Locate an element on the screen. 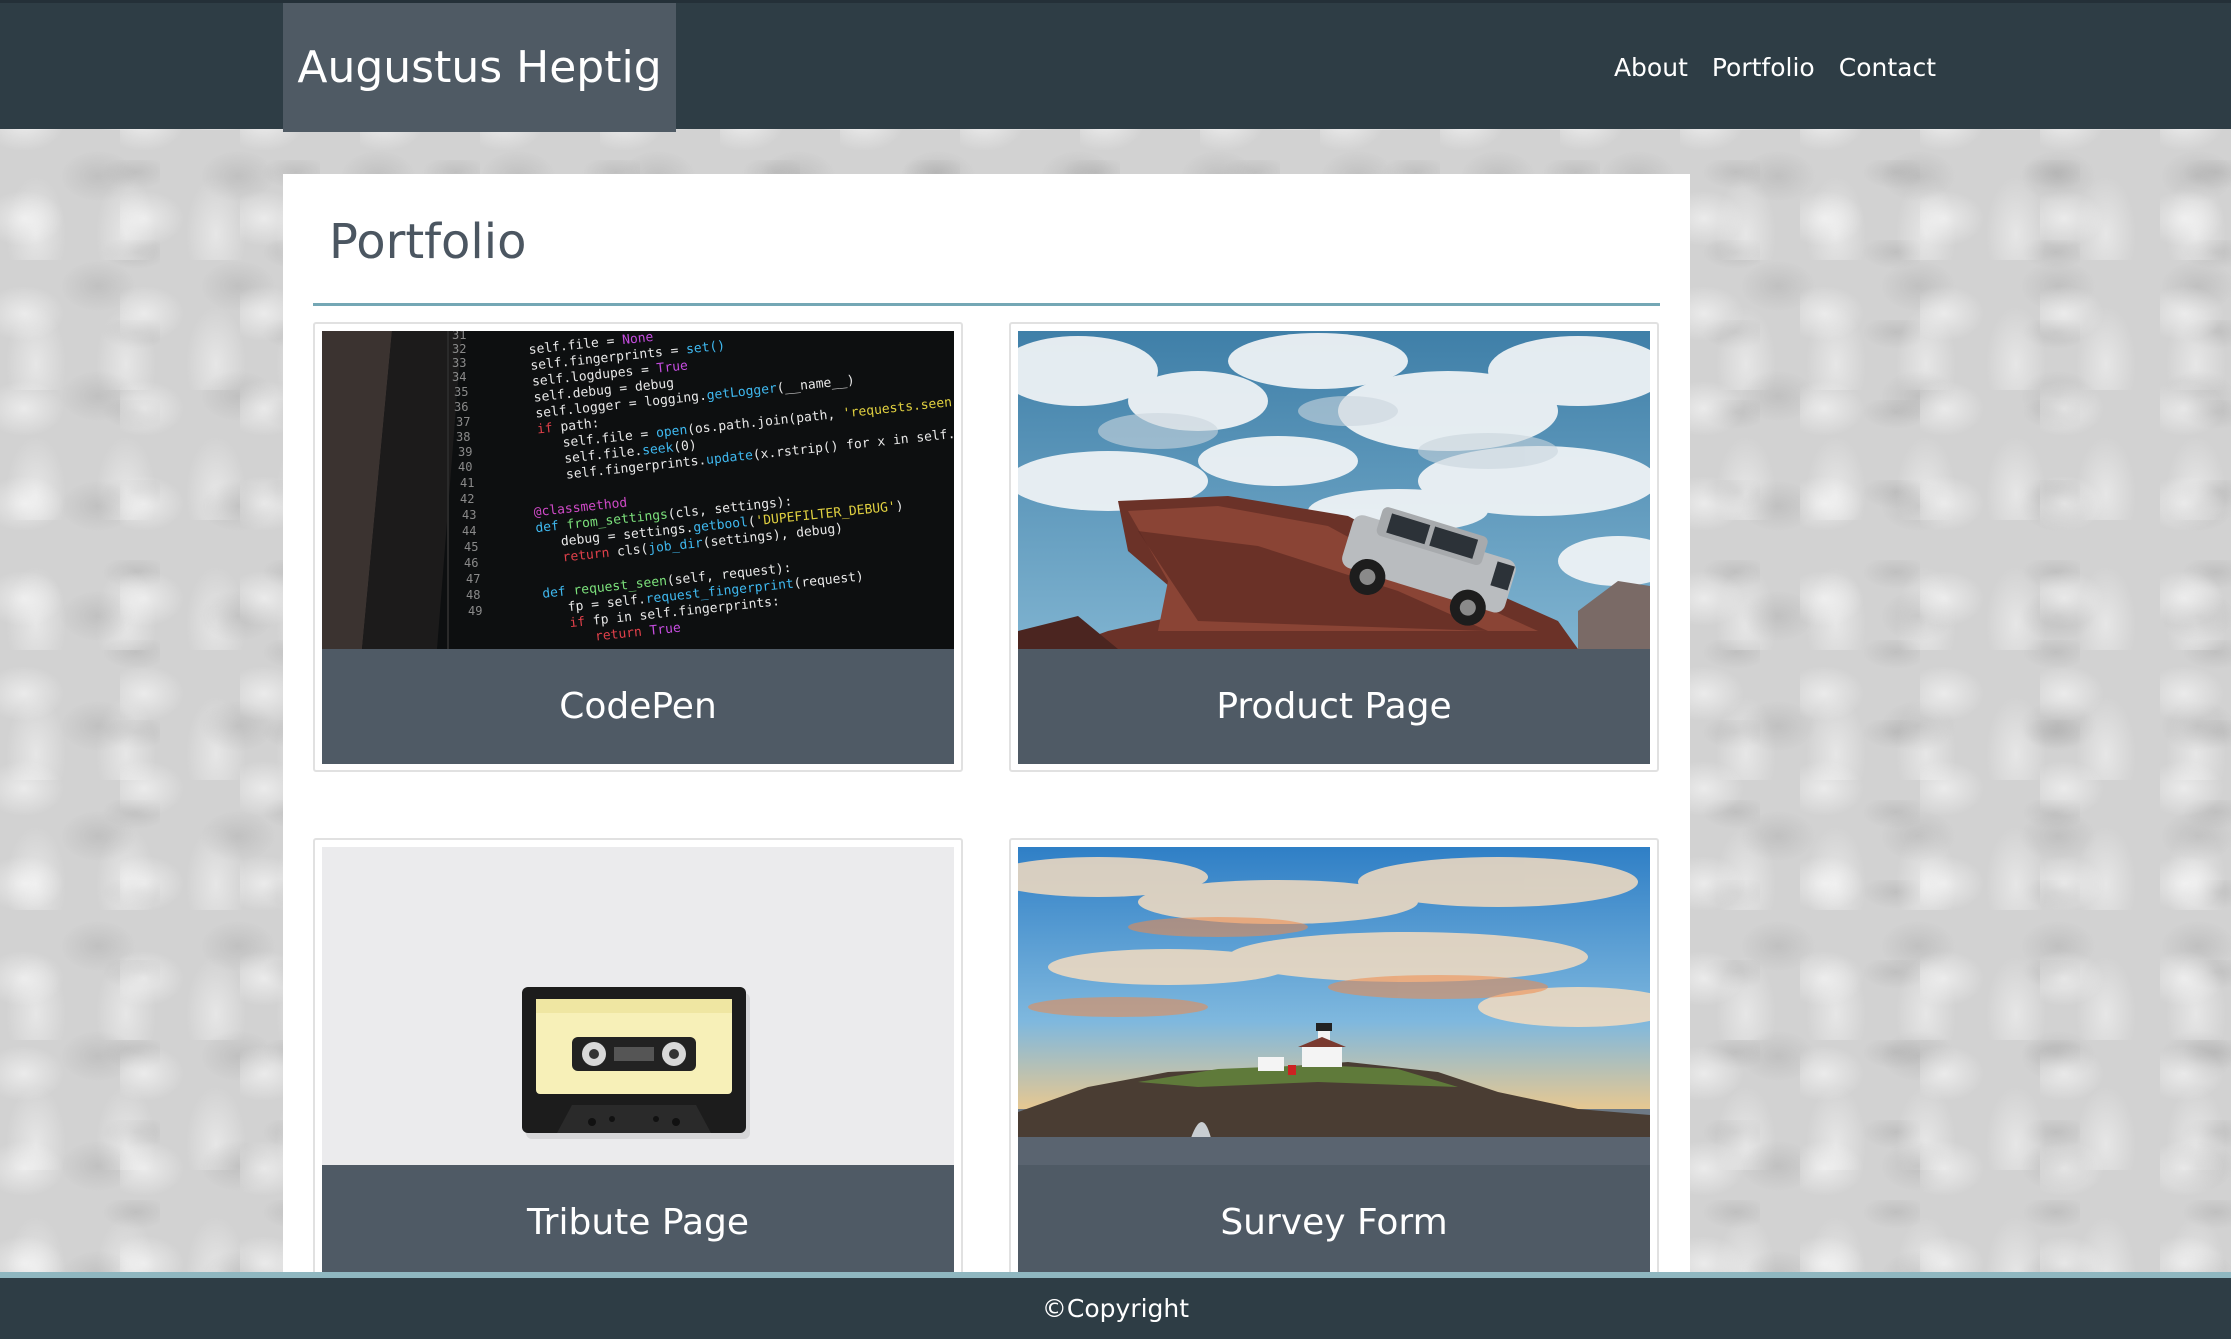 Image resolution: width=2231 pixels, height=1339 pixels. top-navbar: Augustus Heptig About Portfolio Contact is located at coordinates (1115, 66).